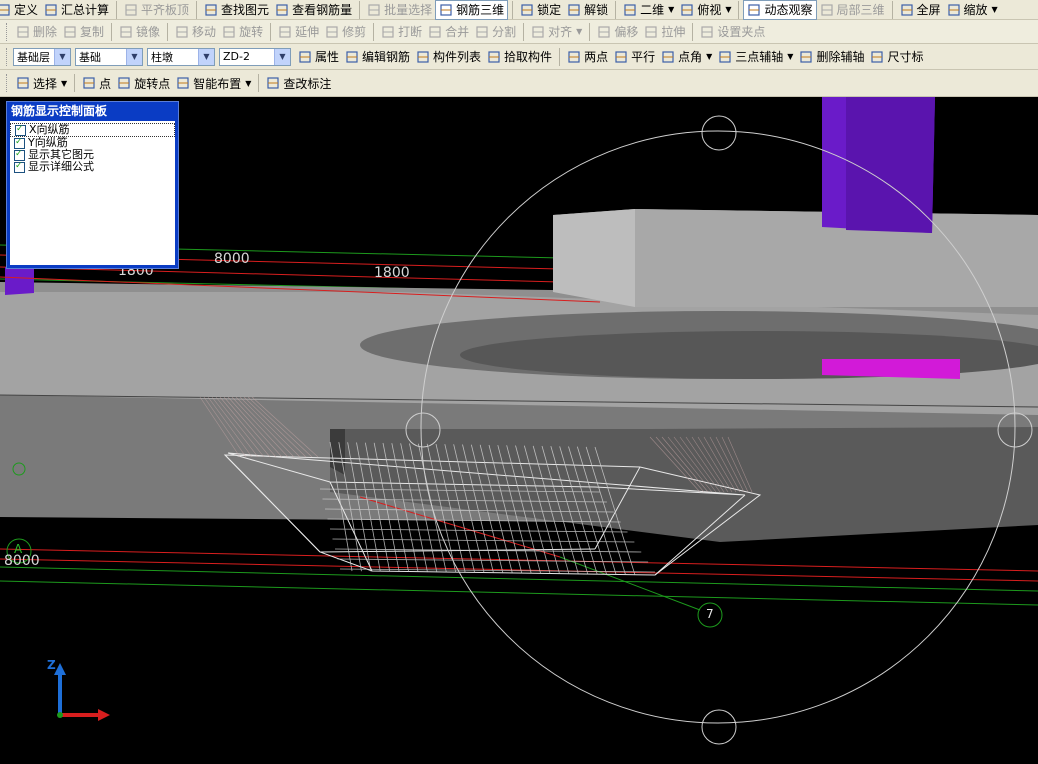 The image size is (1038, 764). I want to click on rotate-button: 旋转, so click(242, 32).